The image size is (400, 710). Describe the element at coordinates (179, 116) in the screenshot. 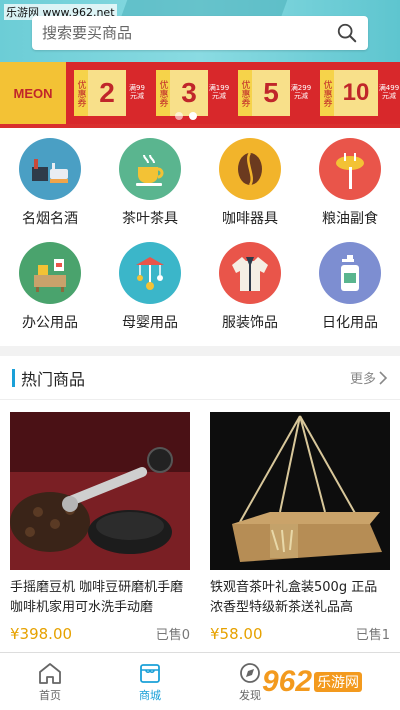

I see `carousel-dot` at that location.